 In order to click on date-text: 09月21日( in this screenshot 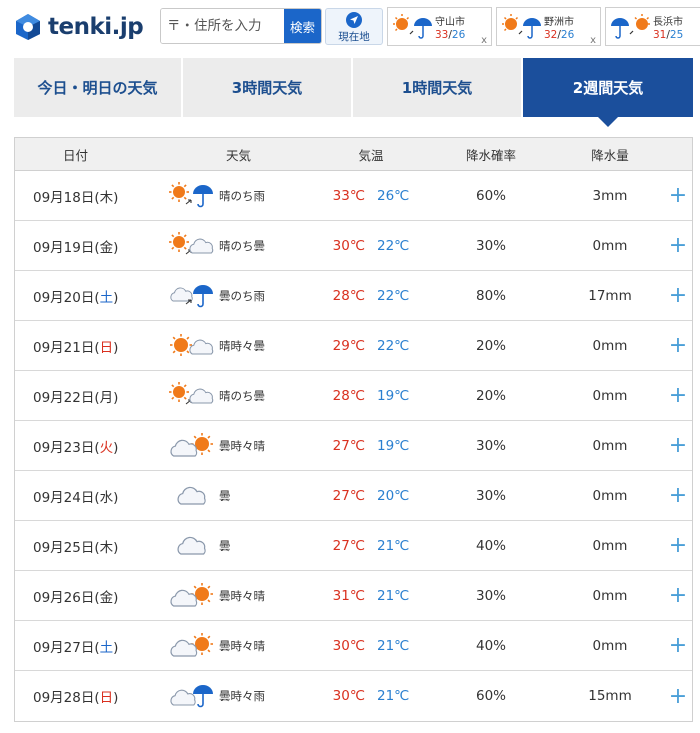, I will do `click(66, 347)`.